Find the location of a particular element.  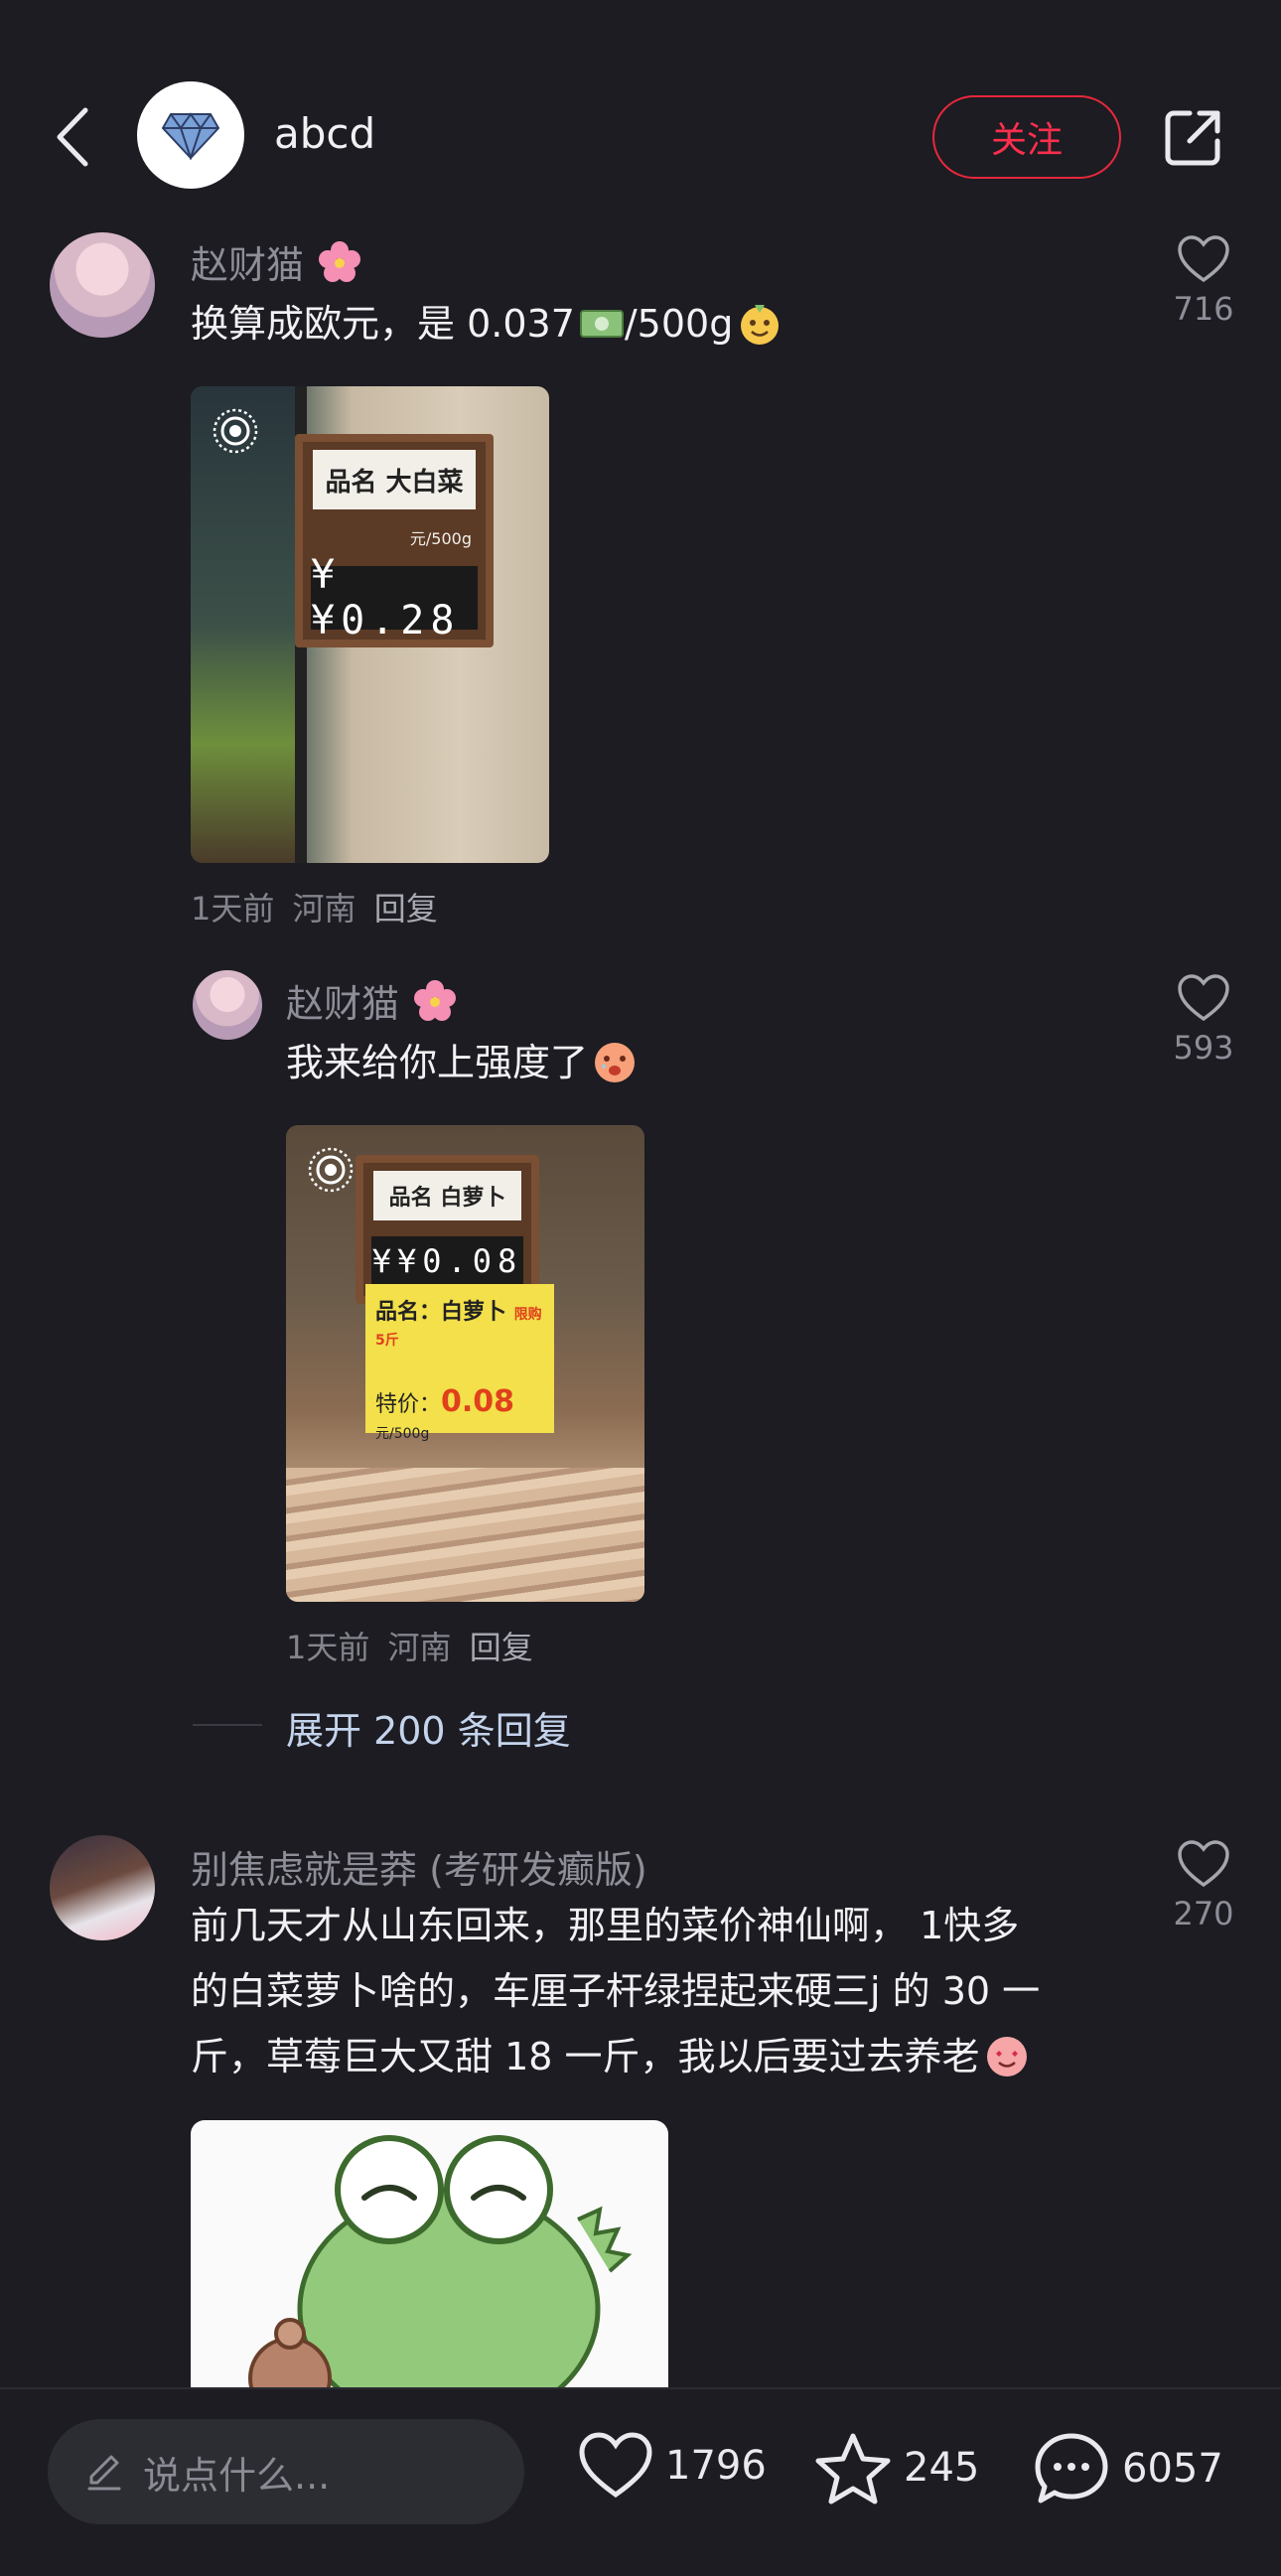

comment-text: 换算成欧元，是 0.037/500g is located at coordinates (487, 324).